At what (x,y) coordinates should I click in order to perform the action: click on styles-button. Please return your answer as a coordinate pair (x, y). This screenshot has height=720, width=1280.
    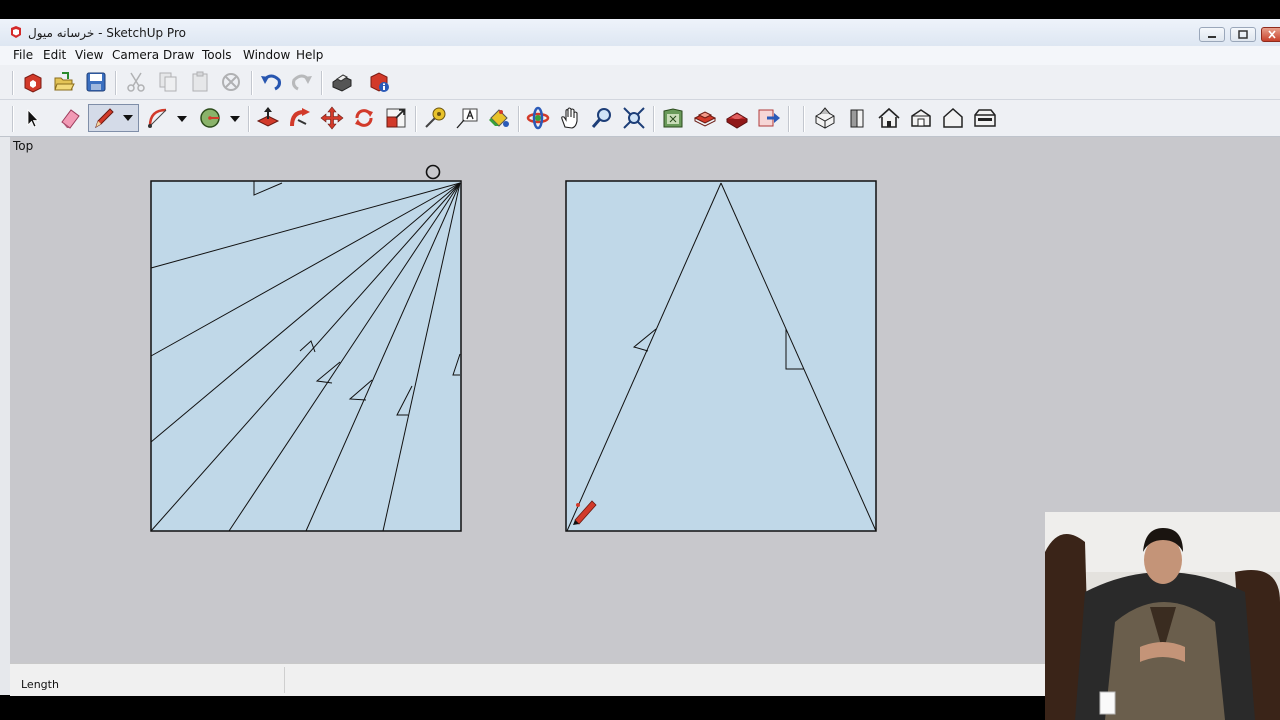
    Looking at the image, I should click on (737, 118).